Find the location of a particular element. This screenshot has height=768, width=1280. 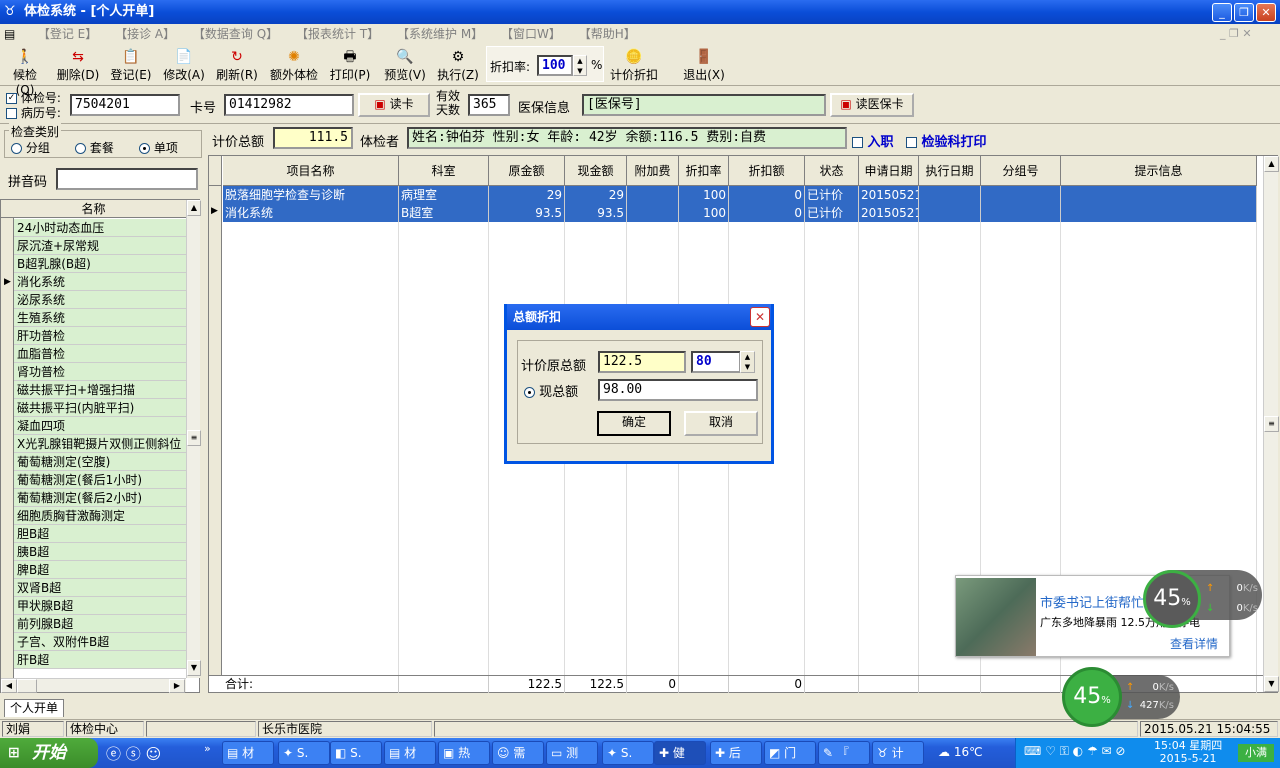

execute-button: ⚙ 执行(Z) is located at coordinates (458, 65).